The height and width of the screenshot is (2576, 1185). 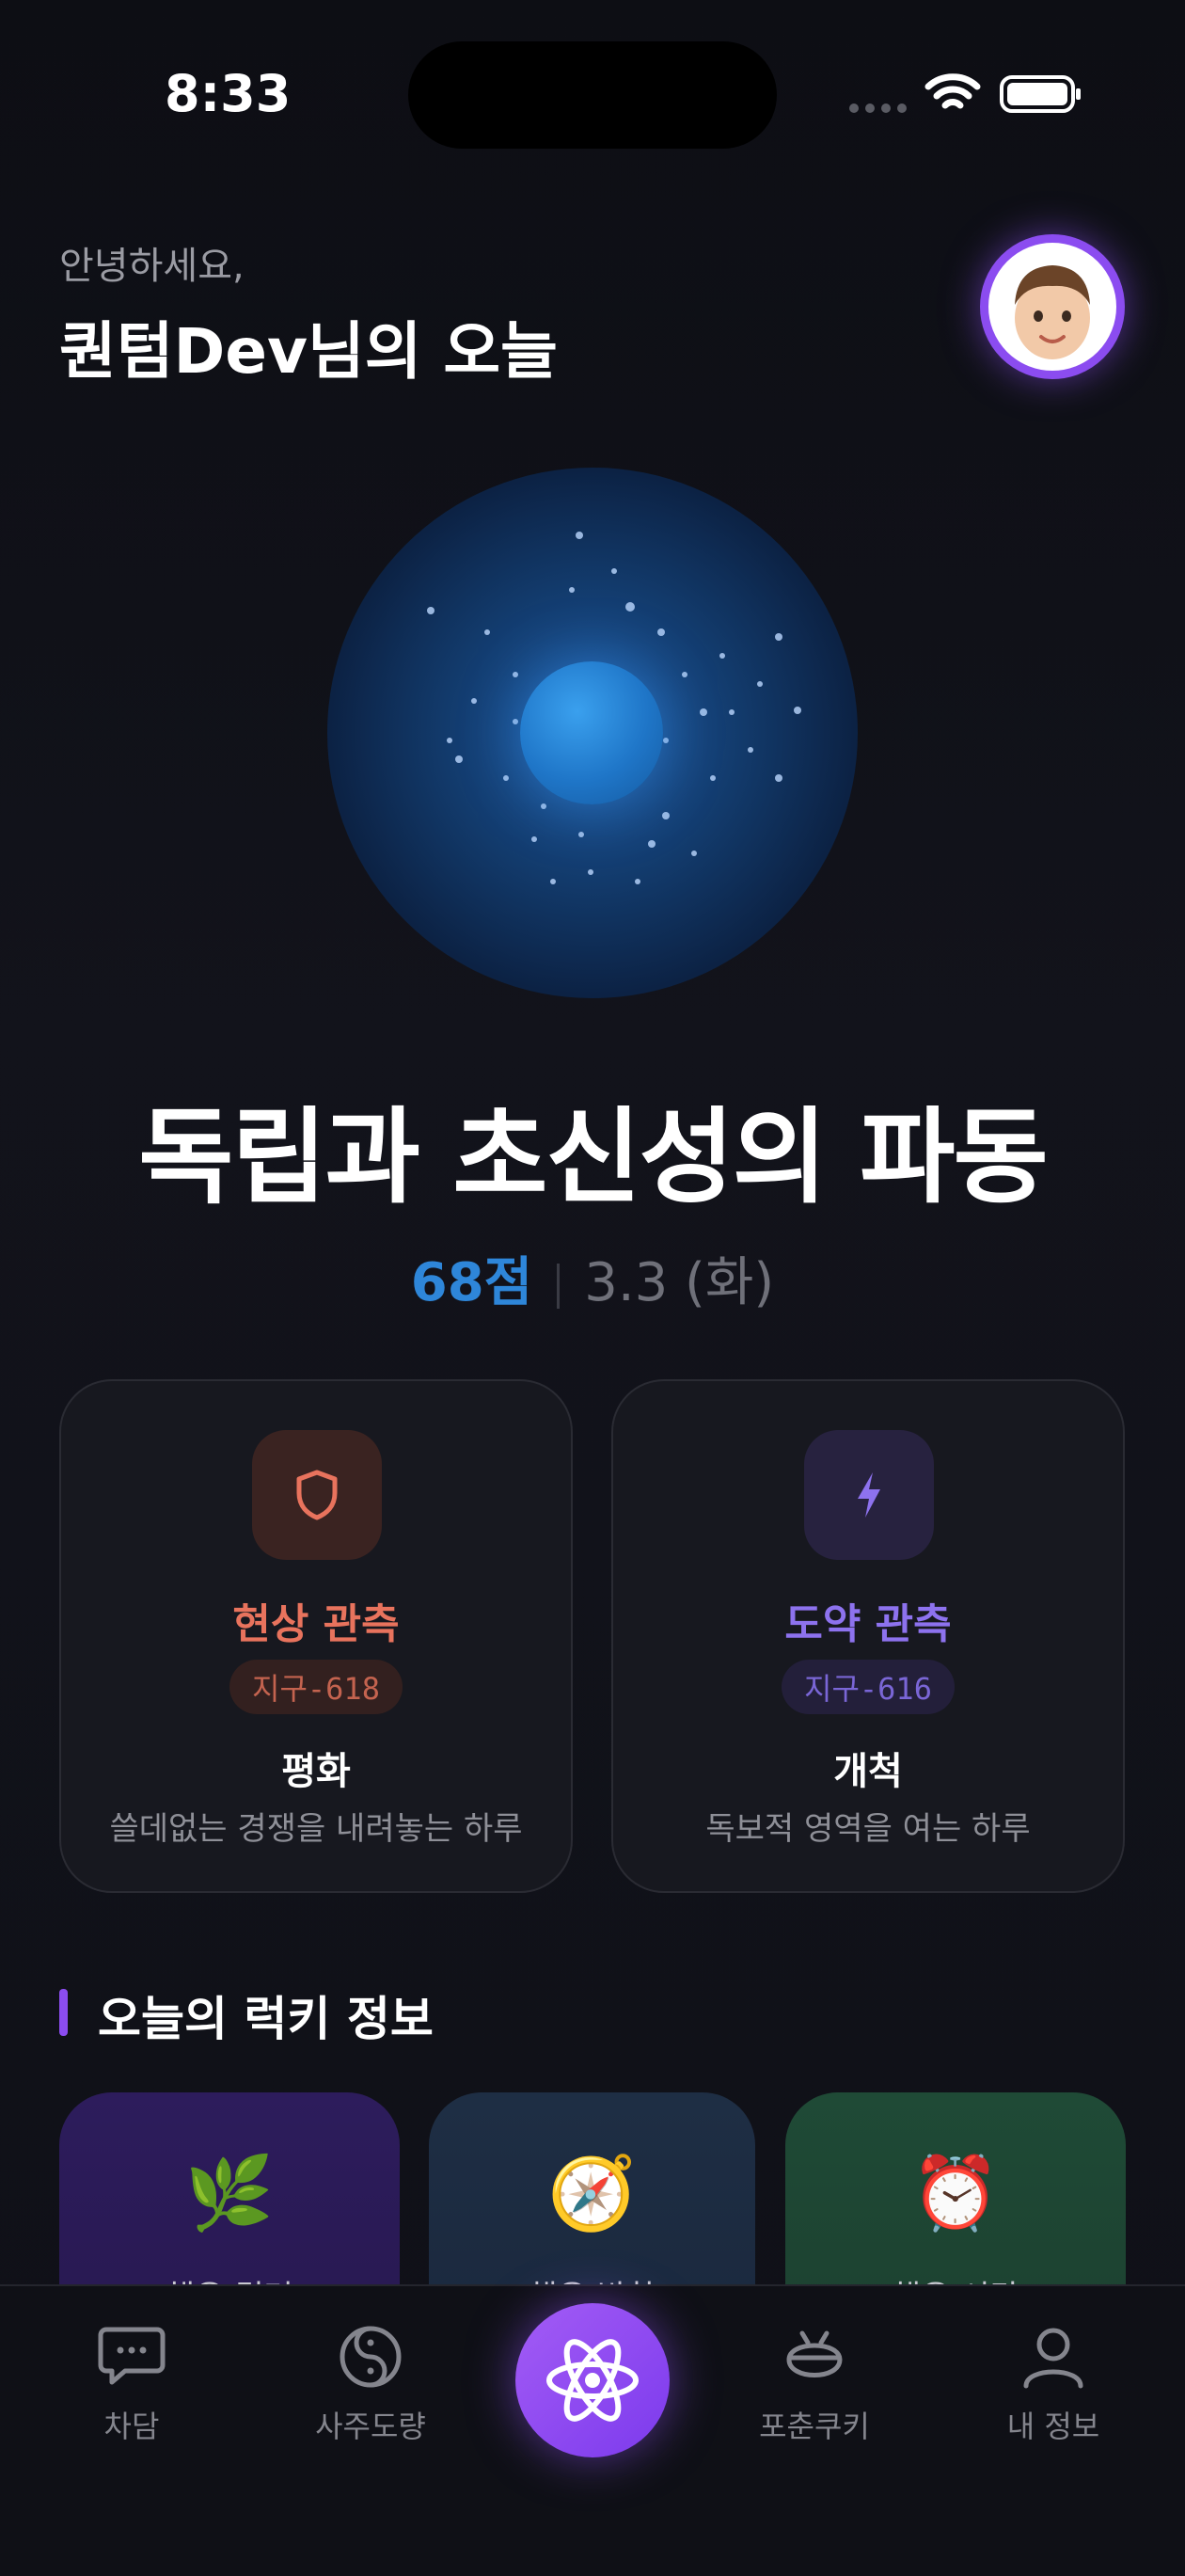 I want to click on card-phenomenon: 현상 관측 지구-618 평화 쓸데없는 경쟁을 내려놓는 하루, so click(x=316, y=1636).